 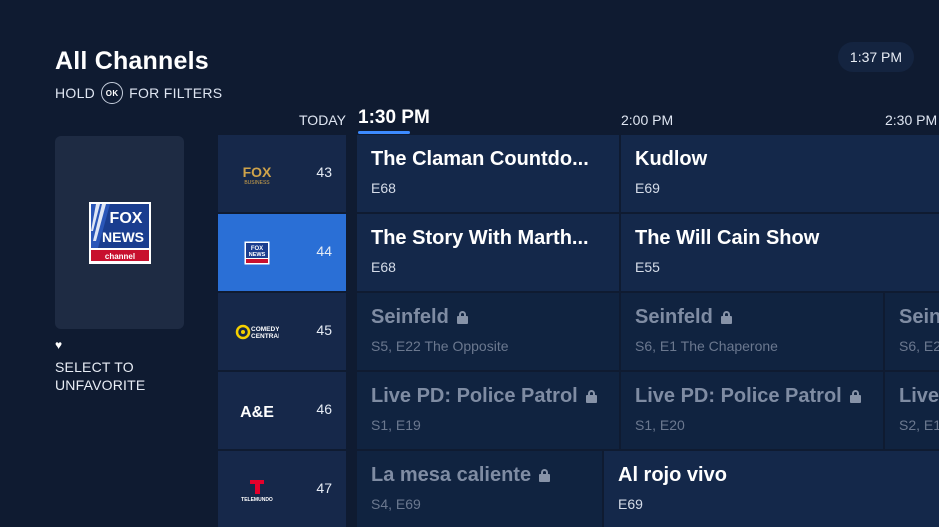 I want to click on favorite-hint-line1: SELECT TO, so click(x=94, y=367).